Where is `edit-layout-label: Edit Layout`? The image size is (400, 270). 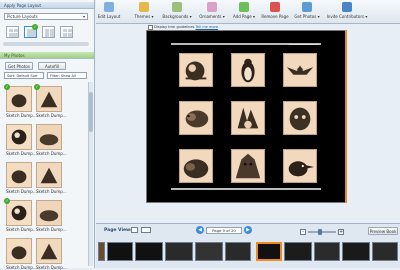 edit-layout-label: Edit Layout is located at coordinates (109, 16).